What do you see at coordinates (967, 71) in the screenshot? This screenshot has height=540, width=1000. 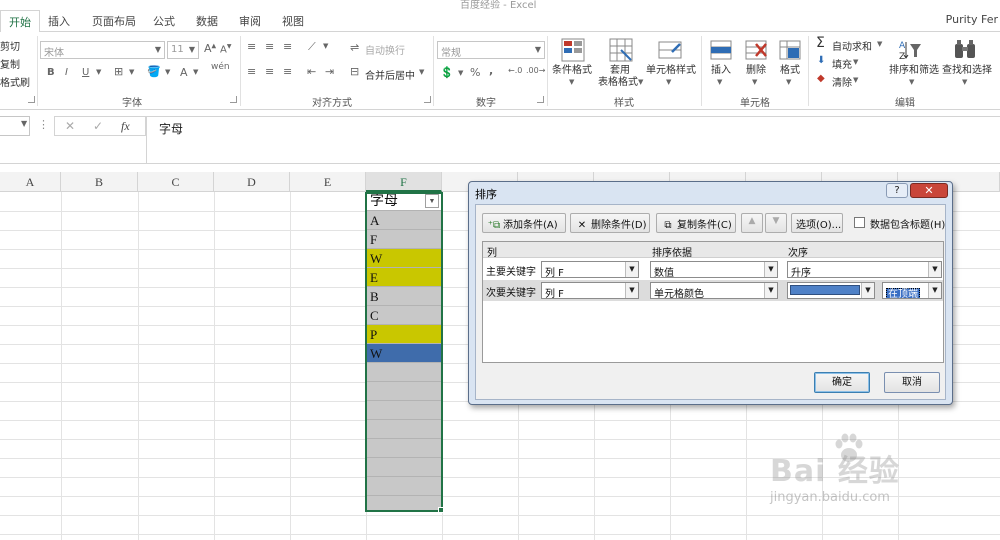 I see `find-select-button: 查找和选择` at bounding box center [967, 71].